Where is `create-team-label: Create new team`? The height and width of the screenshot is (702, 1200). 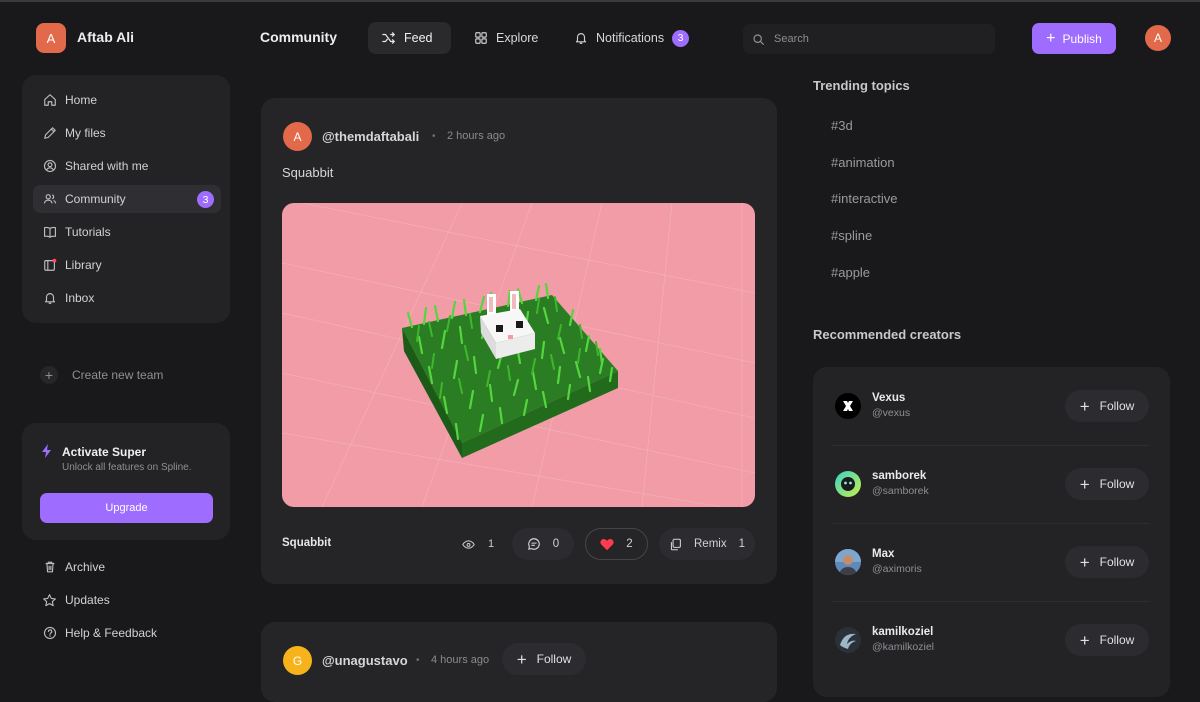 create-team-label: Create new team is located at coordinates (118, 375).